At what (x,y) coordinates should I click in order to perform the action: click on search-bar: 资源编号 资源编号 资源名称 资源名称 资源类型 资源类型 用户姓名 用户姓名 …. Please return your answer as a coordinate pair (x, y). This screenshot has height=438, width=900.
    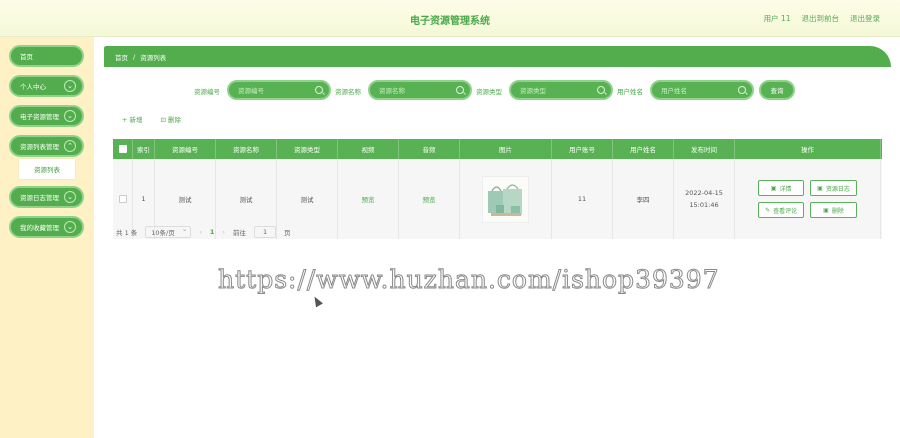
    Looking at the image, I should click on (450, 90).